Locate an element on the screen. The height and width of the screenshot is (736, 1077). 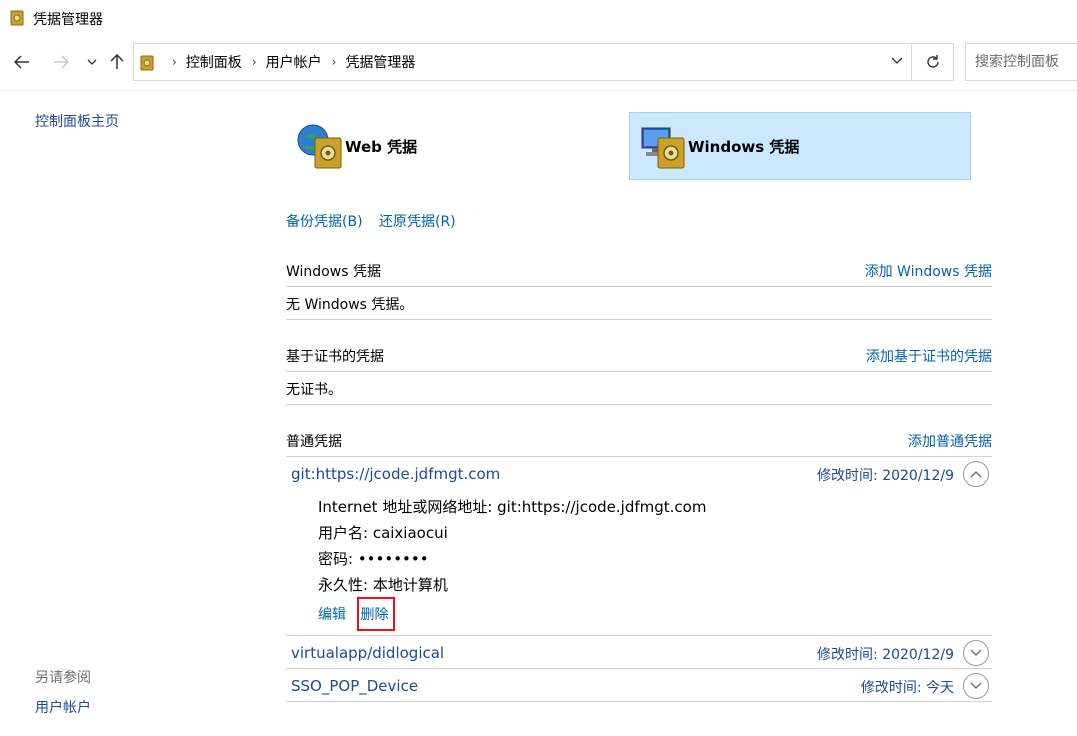
forward-button is located at coordinates (61, 62).